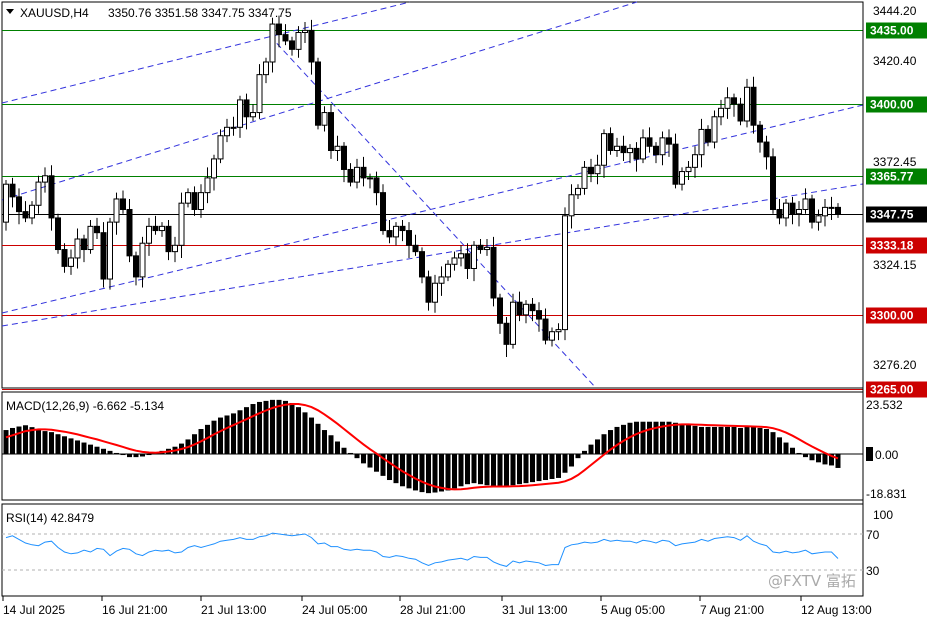  Describe the element at coordinates (892, 390) in the screenshot. I see `level-tag-text: 3265.00` at that location.